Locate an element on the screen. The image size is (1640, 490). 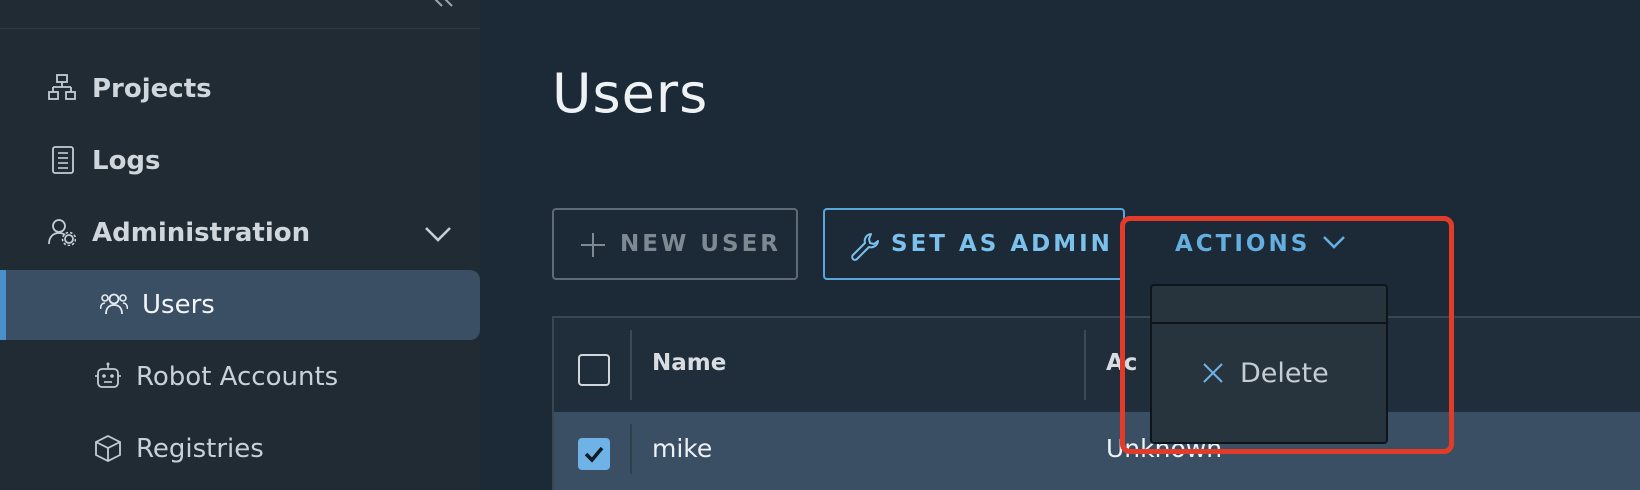
sidebar-item-label: Robot Accounts is located at coordinates (237, 377).